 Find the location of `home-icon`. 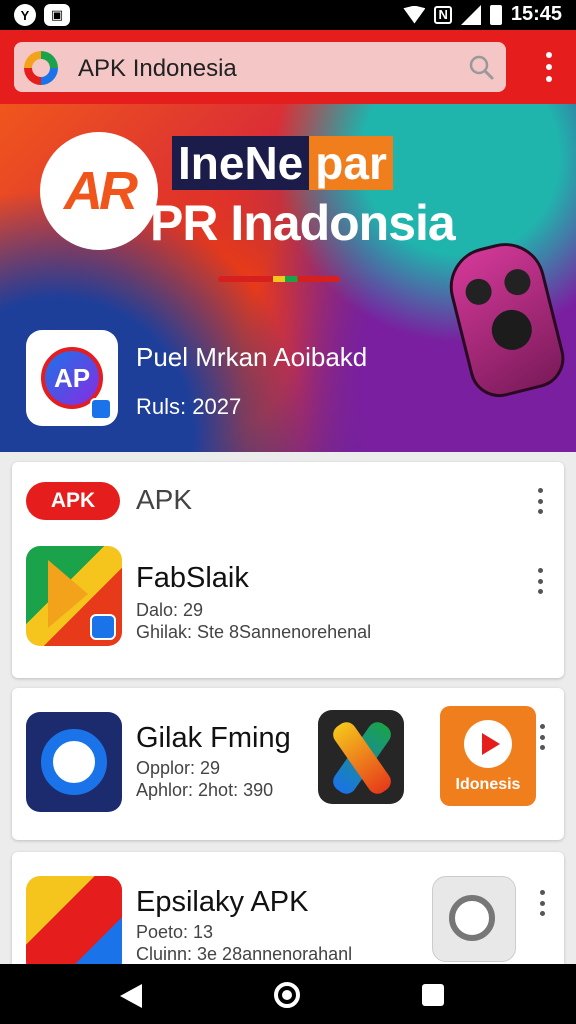

home-icon is located at coordinates (287, 995).